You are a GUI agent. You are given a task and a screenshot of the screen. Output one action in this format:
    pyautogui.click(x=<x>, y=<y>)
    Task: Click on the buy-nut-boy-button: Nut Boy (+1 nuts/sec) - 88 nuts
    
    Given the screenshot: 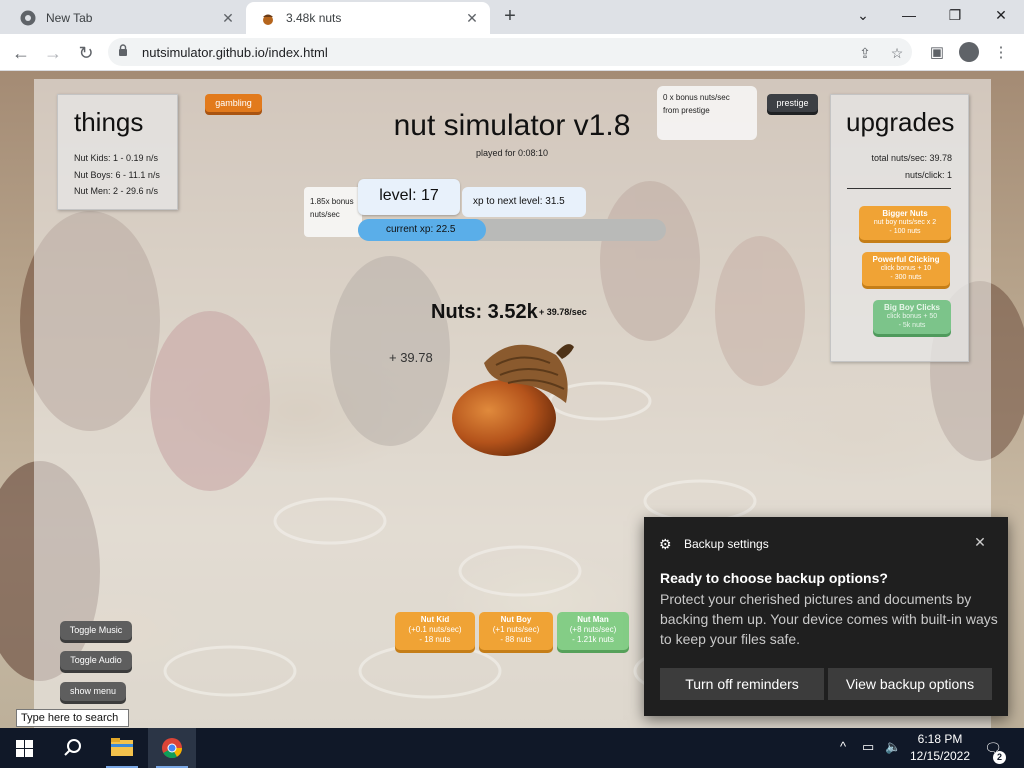 What is the action you would take?
    pyautogui.click(x=516, y=631)
    